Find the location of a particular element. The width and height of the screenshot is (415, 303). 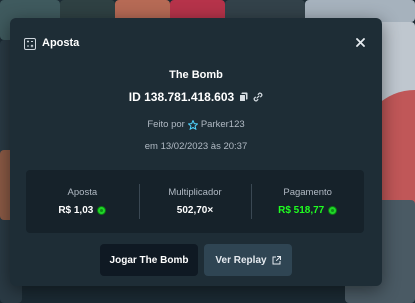

view-replay-button: Ver Replay is located at coordinates (248, 260).